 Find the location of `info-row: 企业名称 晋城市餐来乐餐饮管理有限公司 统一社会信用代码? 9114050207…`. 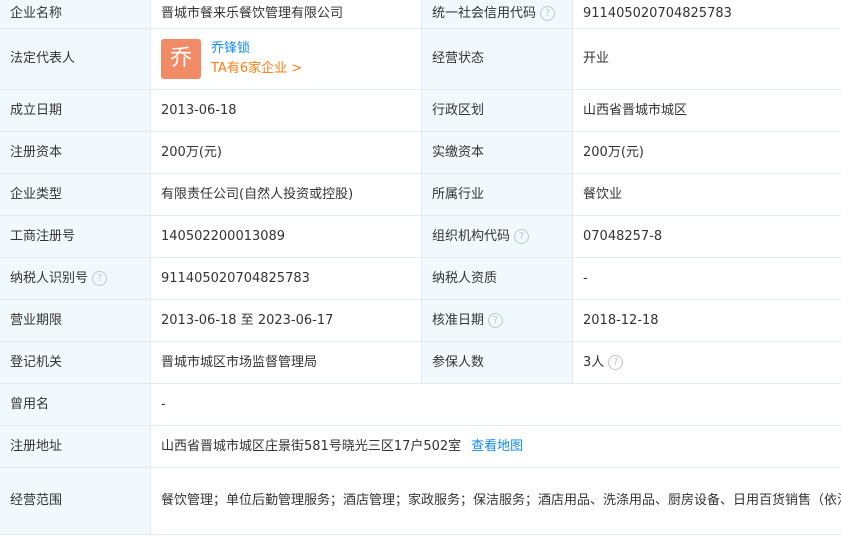

info-row: 企业名称 晋城市餐来乐餐饮管理有限公司 统一社会信用代码? 9114050207… is located at coordinates (420, 14).